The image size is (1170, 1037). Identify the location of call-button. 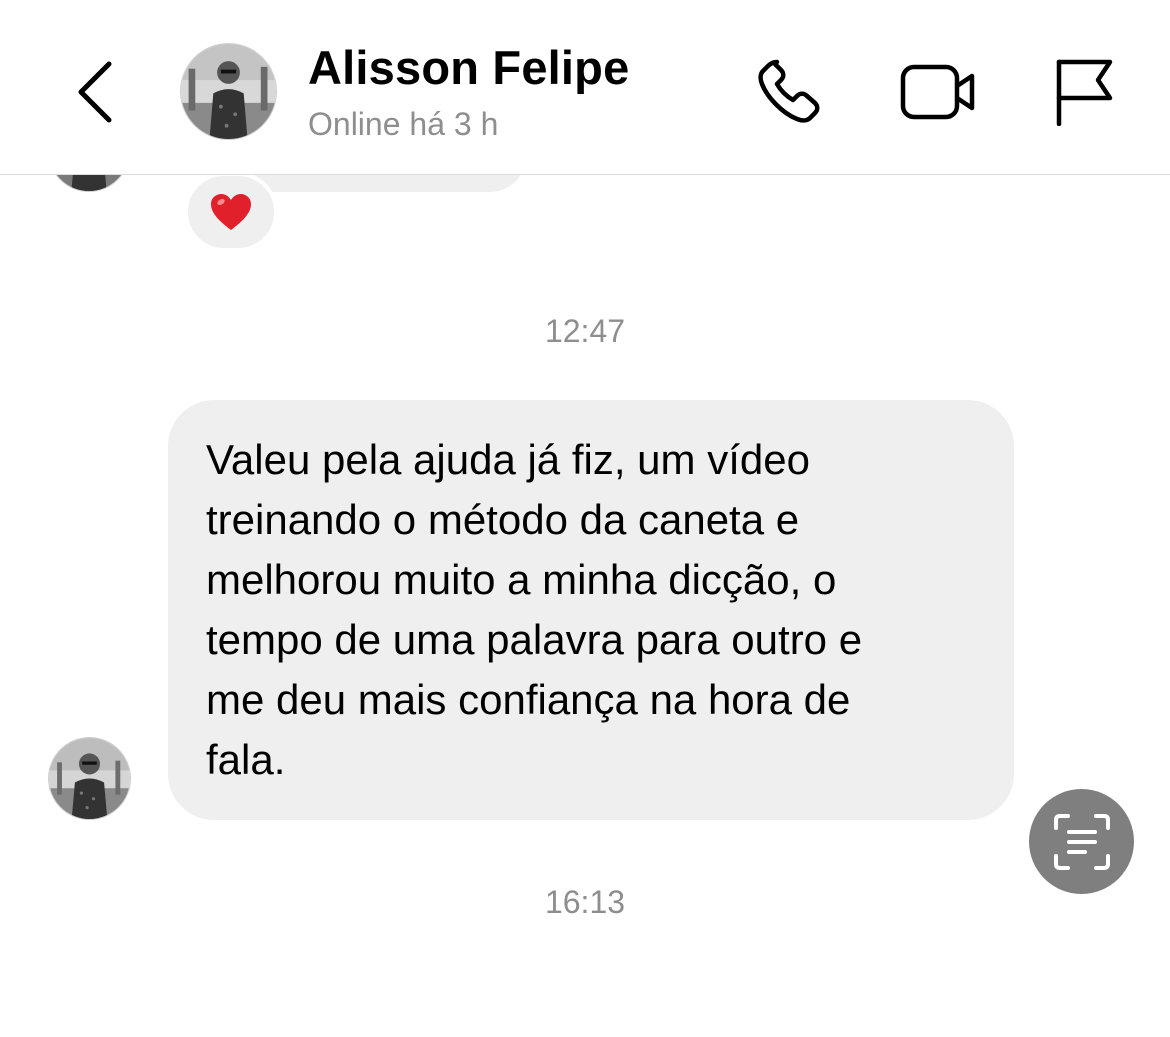
(790, 92).